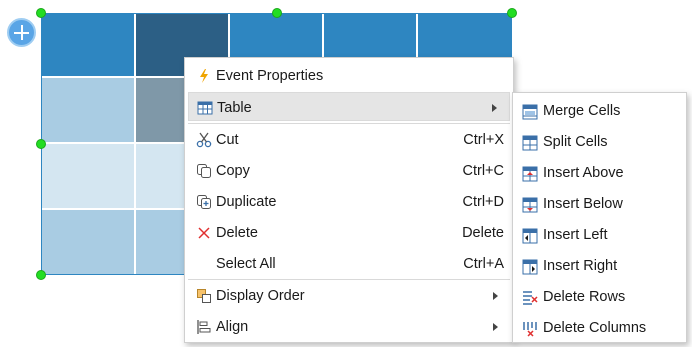 The height and width of the screenshot is (347, 692). What do you see at coordinates (204, 202) in the screenshot?
I see `duplicate-icon` at bounding box center [204, 202].